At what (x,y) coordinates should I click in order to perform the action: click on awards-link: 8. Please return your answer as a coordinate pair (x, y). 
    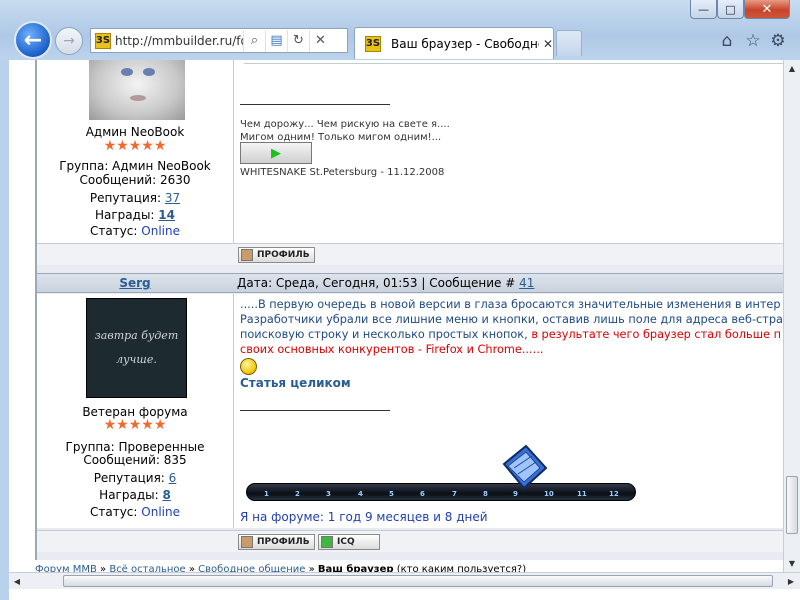
    Looking at the image, I should click on (166, 495).